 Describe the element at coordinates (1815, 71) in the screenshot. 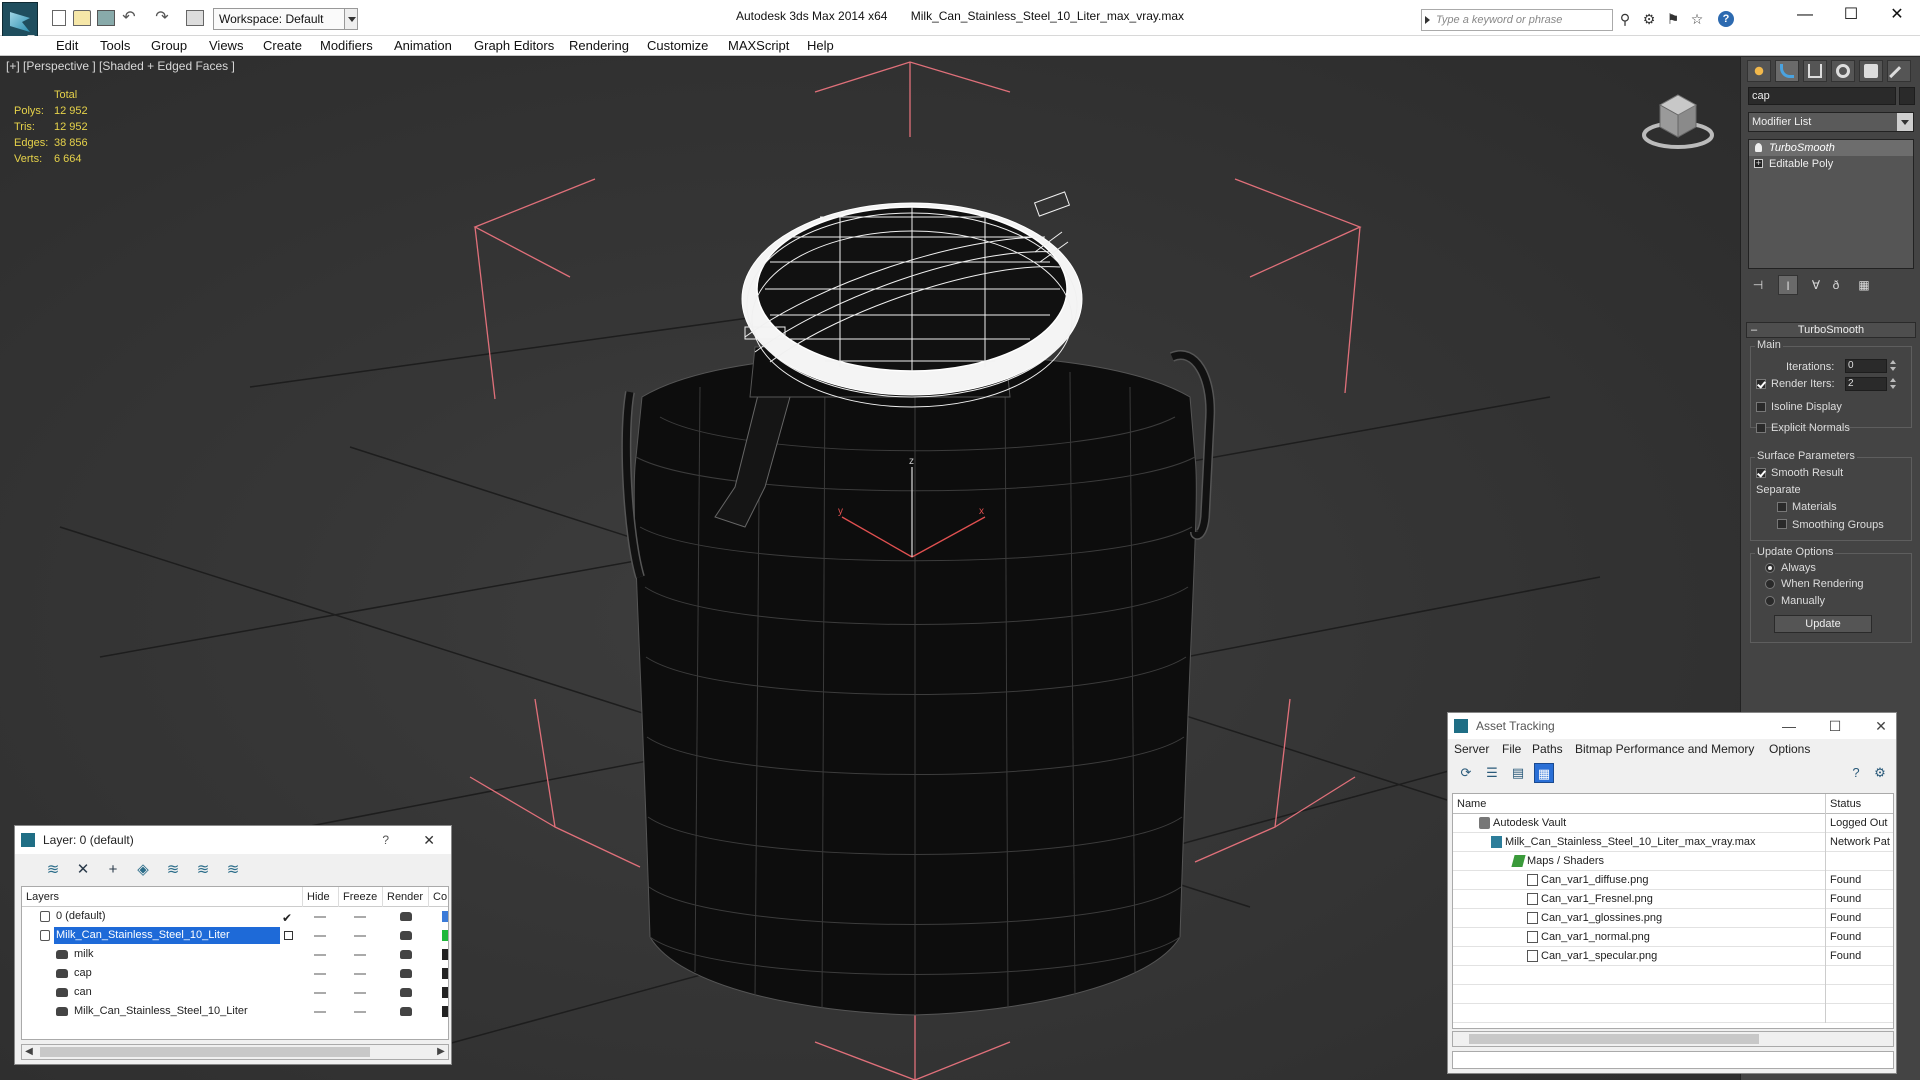

I see `tab-hierarchy` at that location.